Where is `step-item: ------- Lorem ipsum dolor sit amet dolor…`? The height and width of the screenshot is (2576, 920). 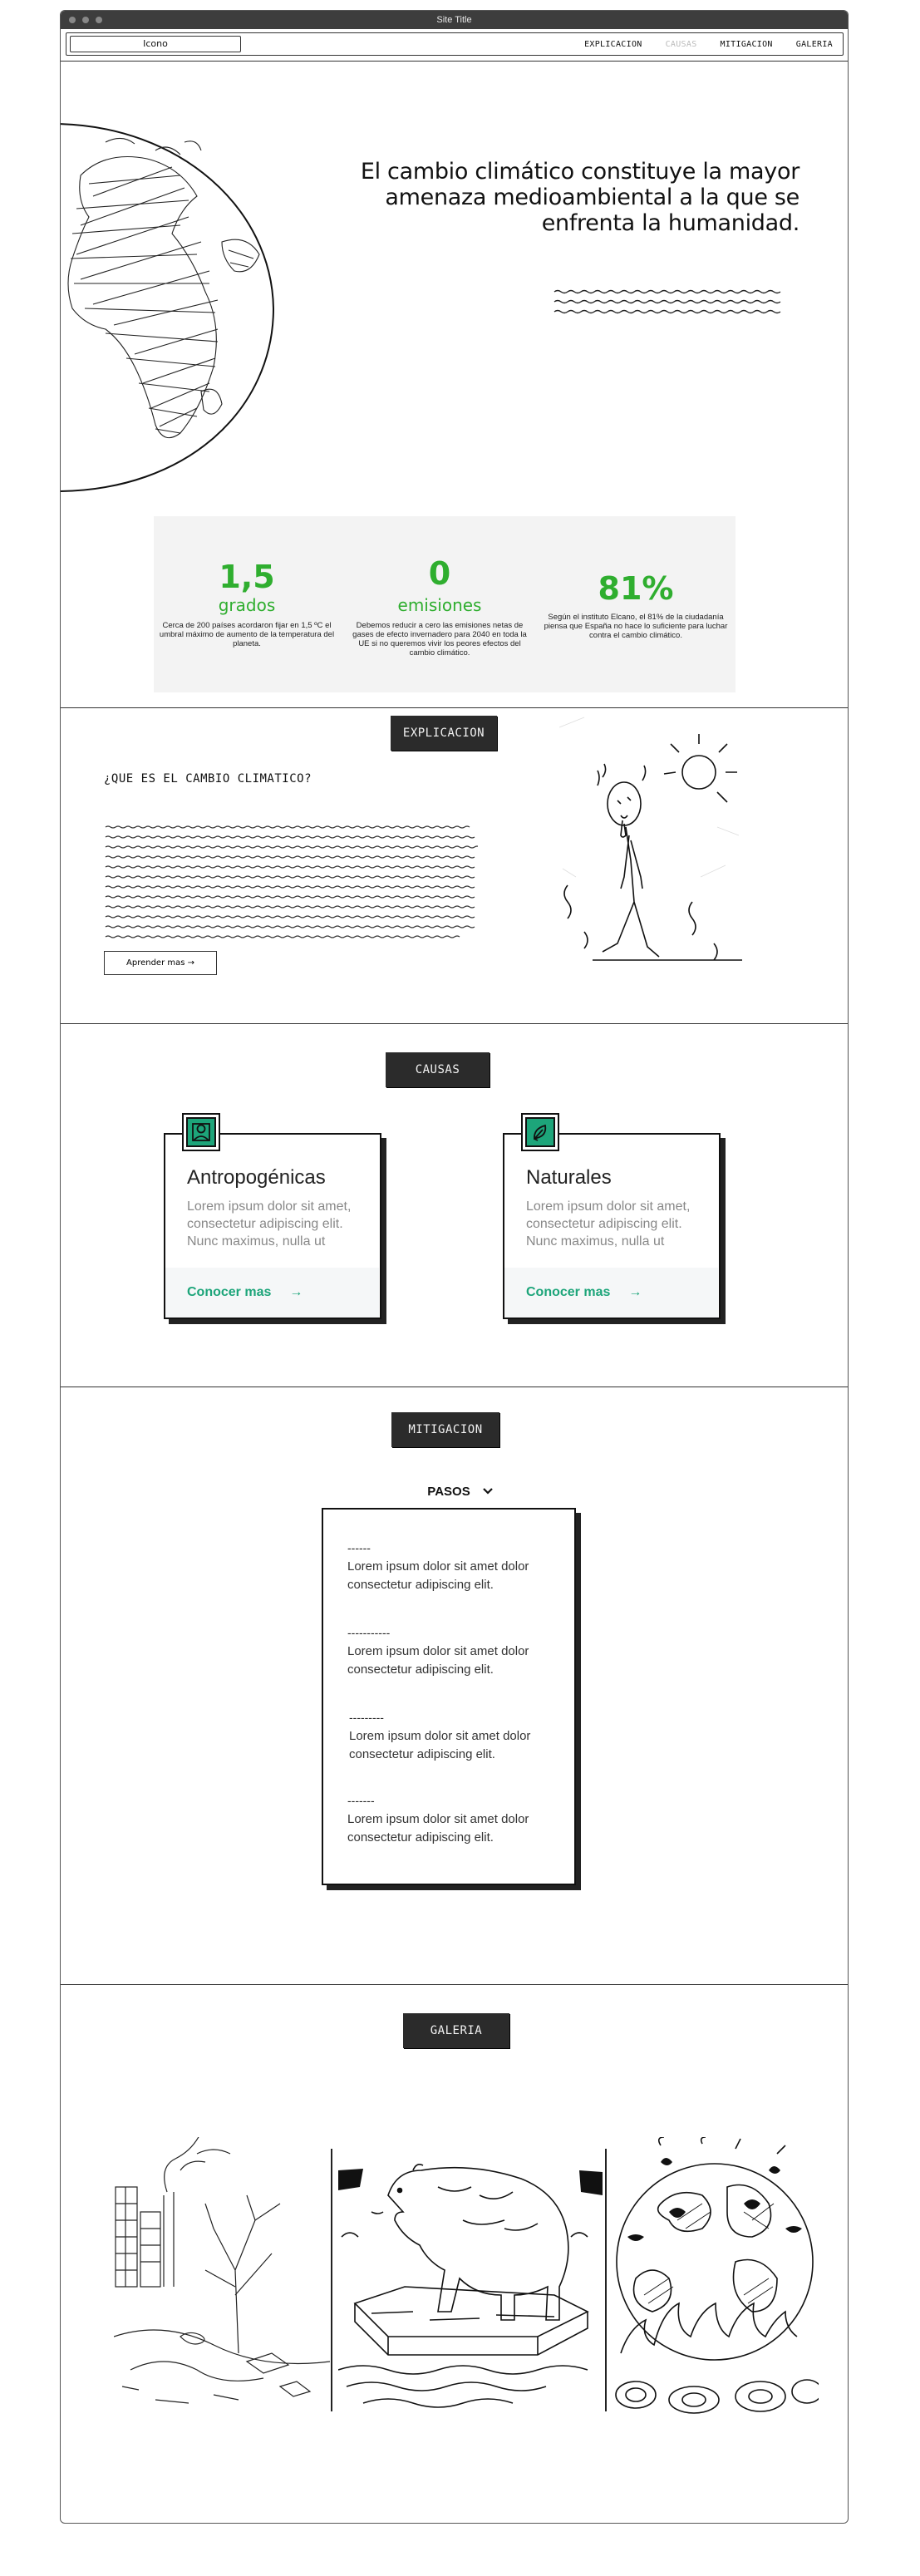
step-item: ------- Lorem ipsum dolor sit amet dolor… is located at coordinates (460, 1820).